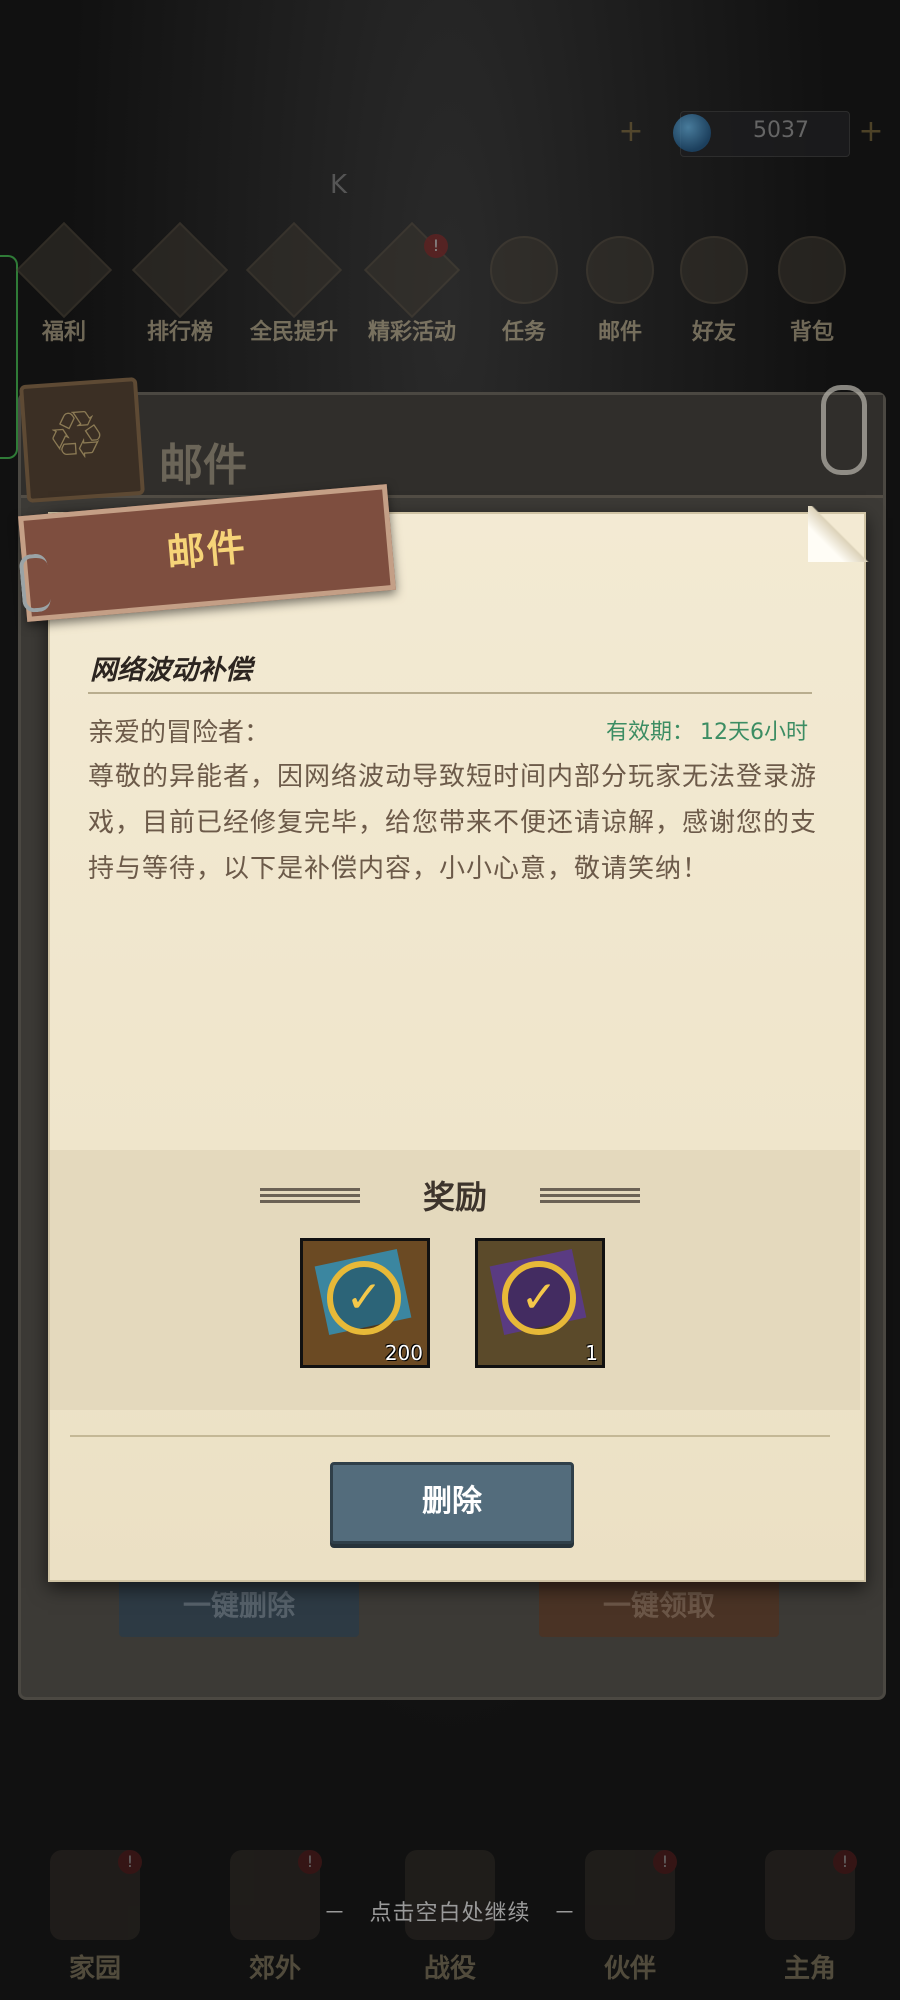 This screenshot has width=900, height=2000. What do you see at coordinates (179, 332) in the screenshot?
I see `nav-label: 排行榜` at bounding box center [179, 332].